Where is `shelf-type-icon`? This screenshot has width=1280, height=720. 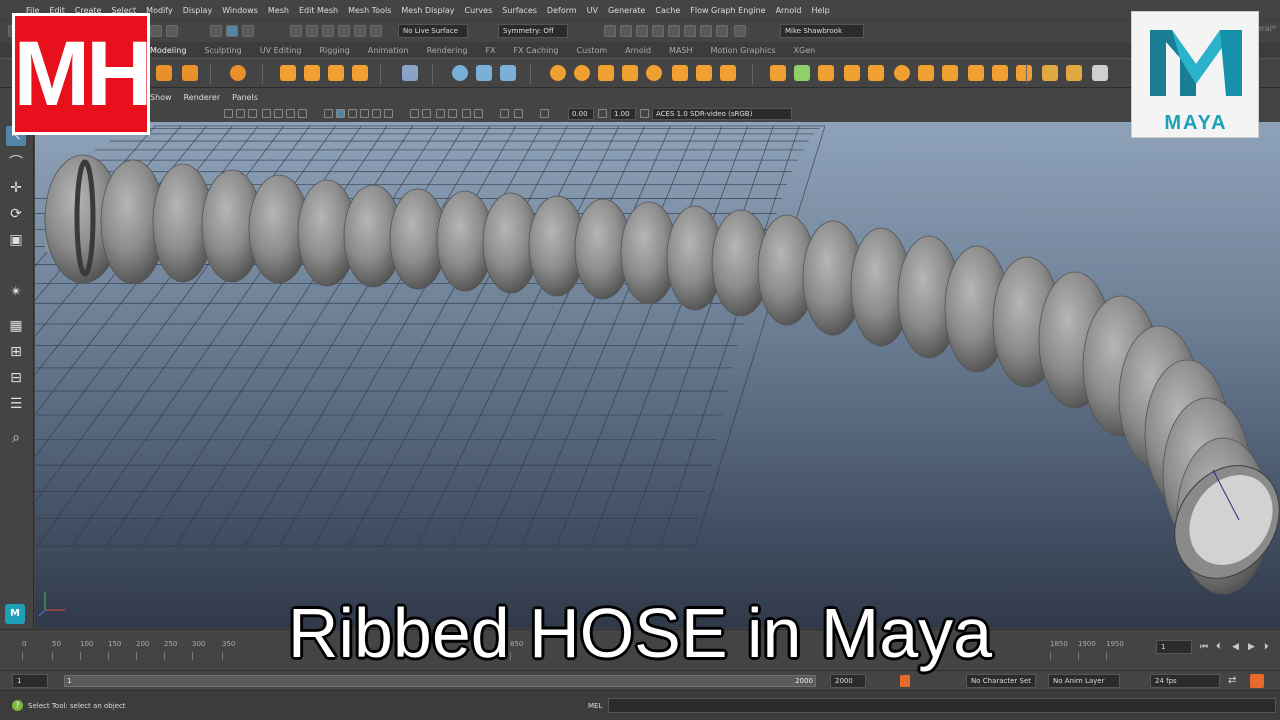 shelf-type-icon is located at coordinates (336, 73).